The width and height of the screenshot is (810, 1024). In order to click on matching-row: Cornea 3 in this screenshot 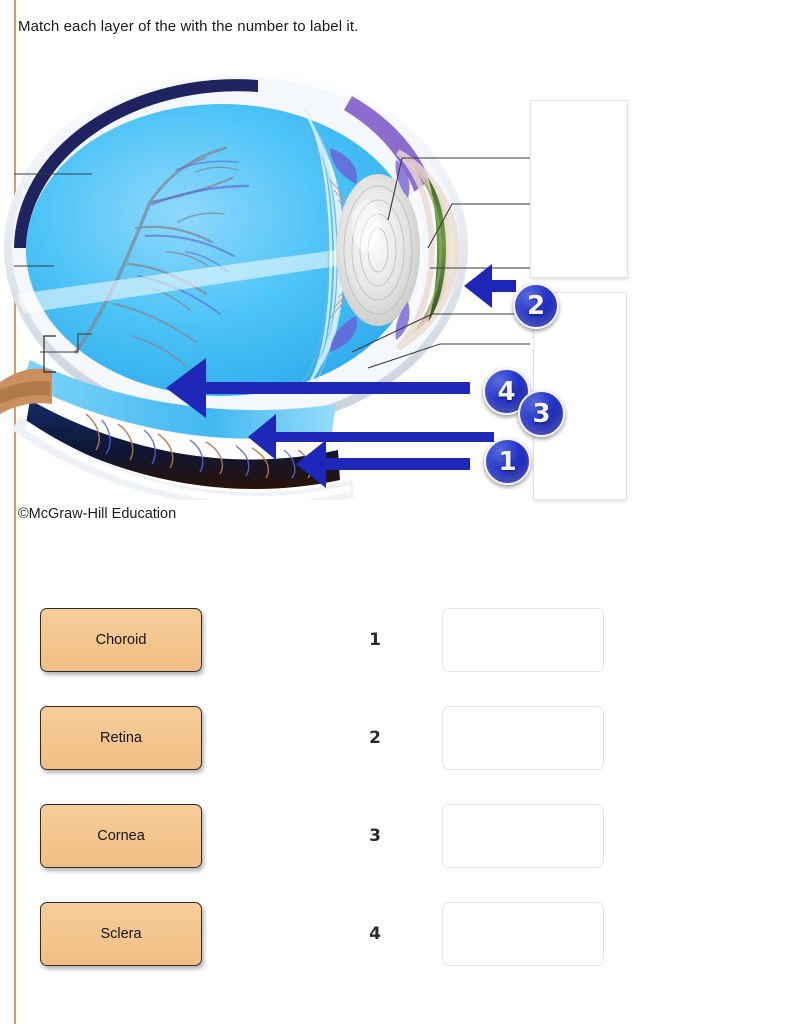, I will do `click(405, 841)`.